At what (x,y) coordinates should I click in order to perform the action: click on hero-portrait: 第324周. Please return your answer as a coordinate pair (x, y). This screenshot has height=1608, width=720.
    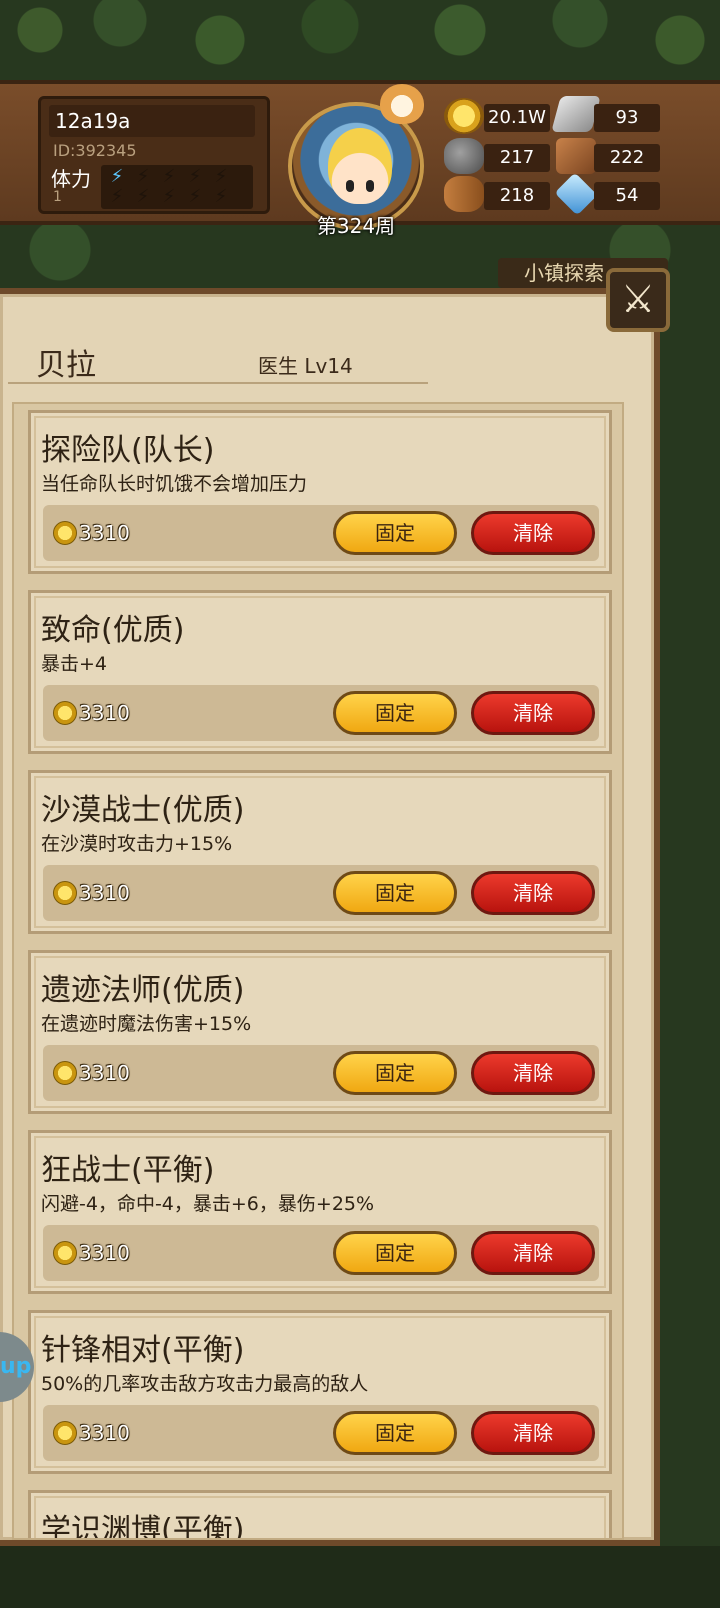
    Looking at the image, I should click on (357, 161).